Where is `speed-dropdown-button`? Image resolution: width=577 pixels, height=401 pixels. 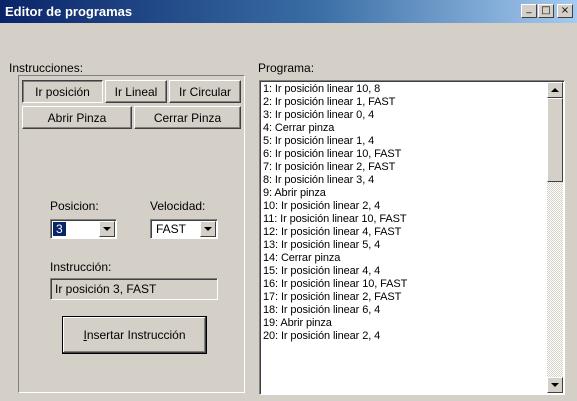 speed-dropdown-button is located at coordinates (208, 229).